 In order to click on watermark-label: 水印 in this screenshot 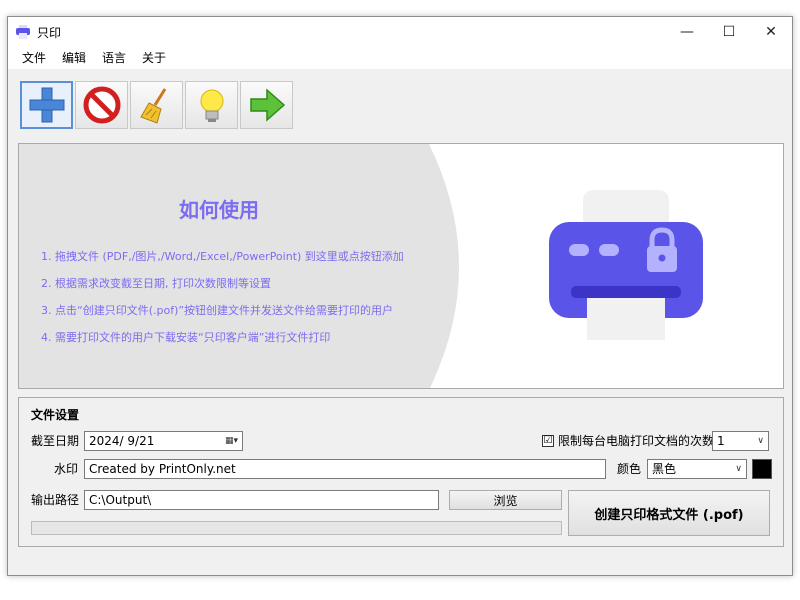, I will do `click(66, 469)`.